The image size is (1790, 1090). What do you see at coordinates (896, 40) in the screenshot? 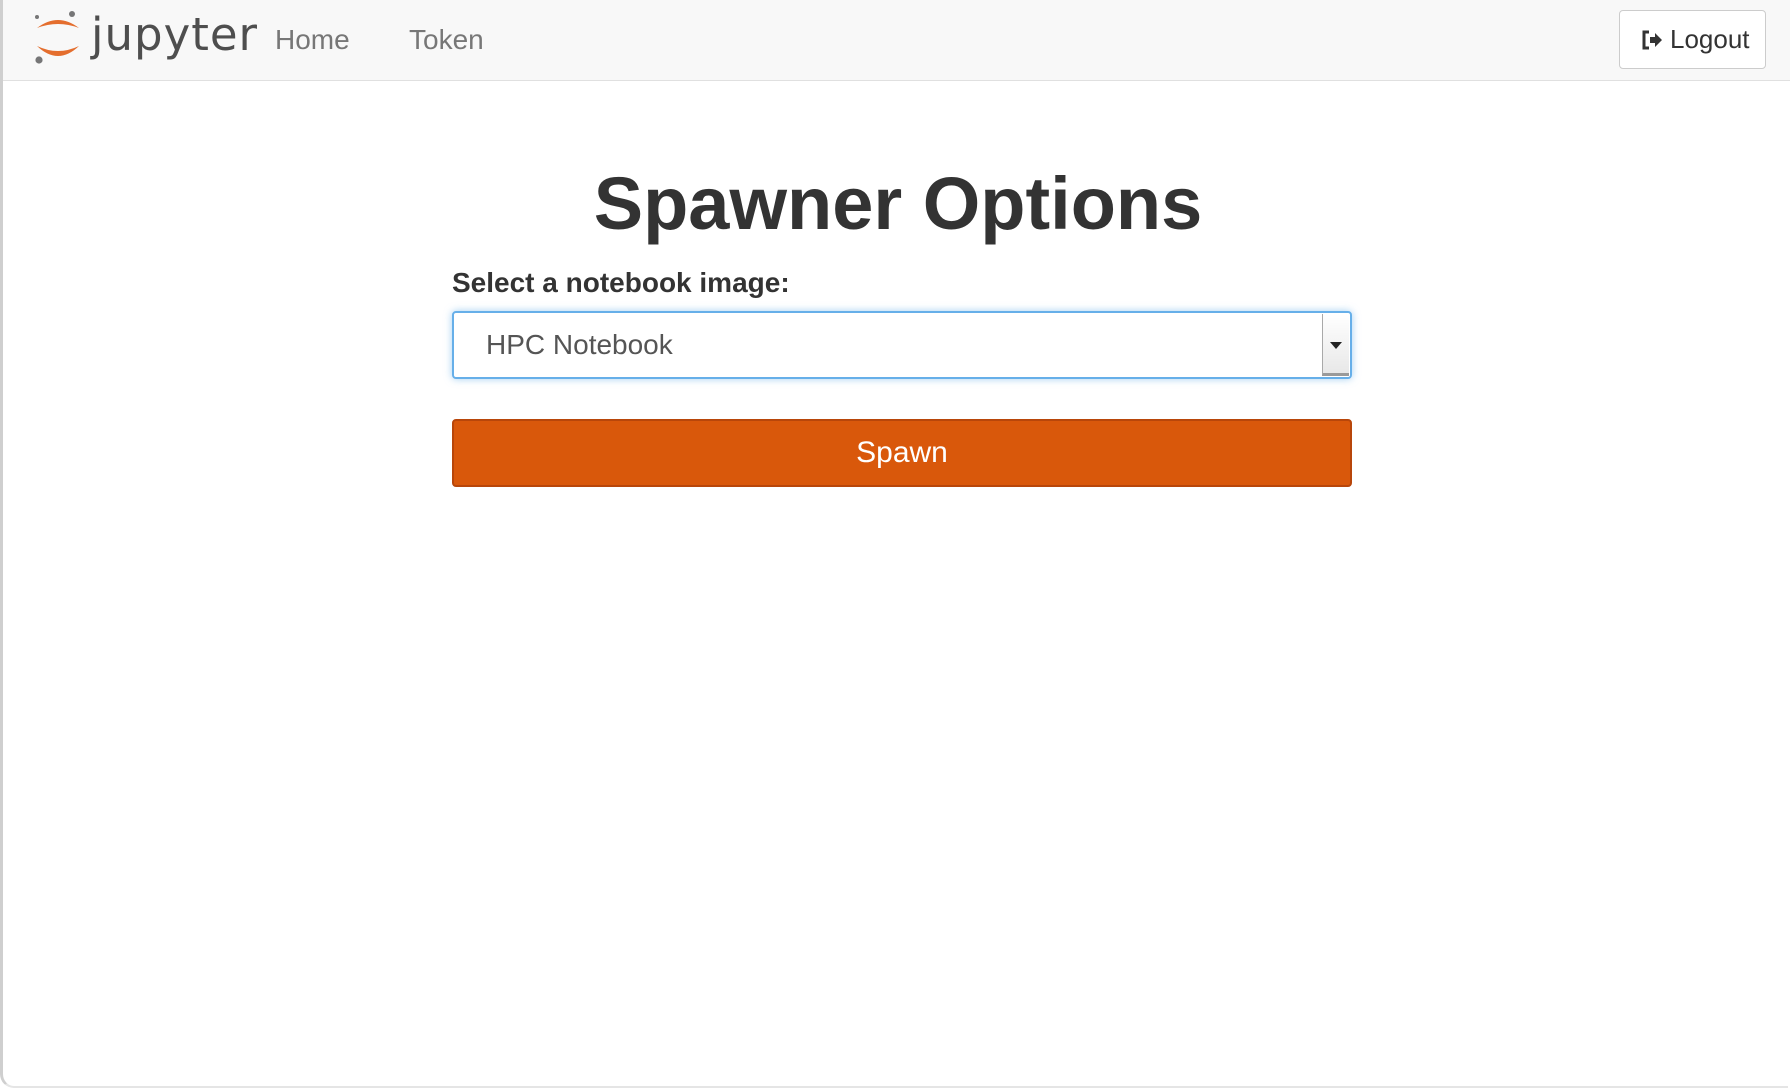
I see `top-navbar: jupyter Home Token Logout` at bounding box center [896, 40].